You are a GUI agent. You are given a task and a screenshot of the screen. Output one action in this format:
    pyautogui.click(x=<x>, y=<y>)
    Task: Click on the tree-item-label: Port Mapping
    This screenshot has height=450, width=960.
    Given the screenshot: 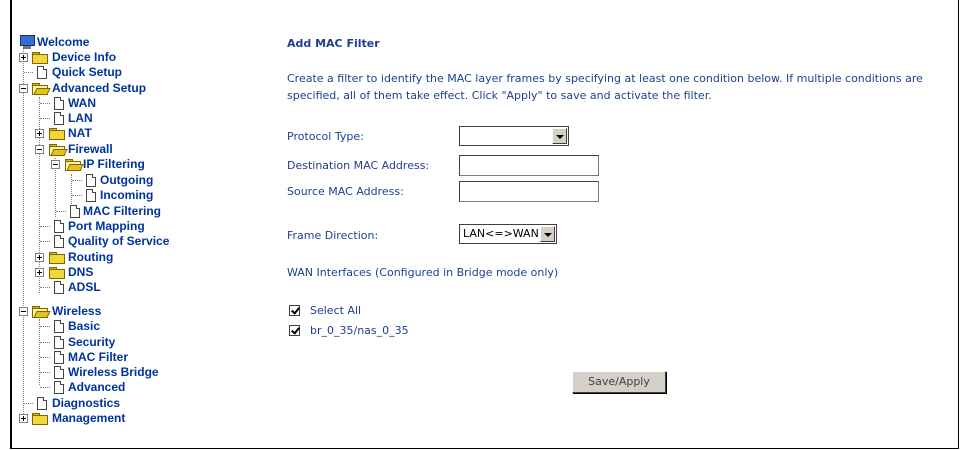 What is the action you would take?
    pyautogui.click(x=106, y=226)
    